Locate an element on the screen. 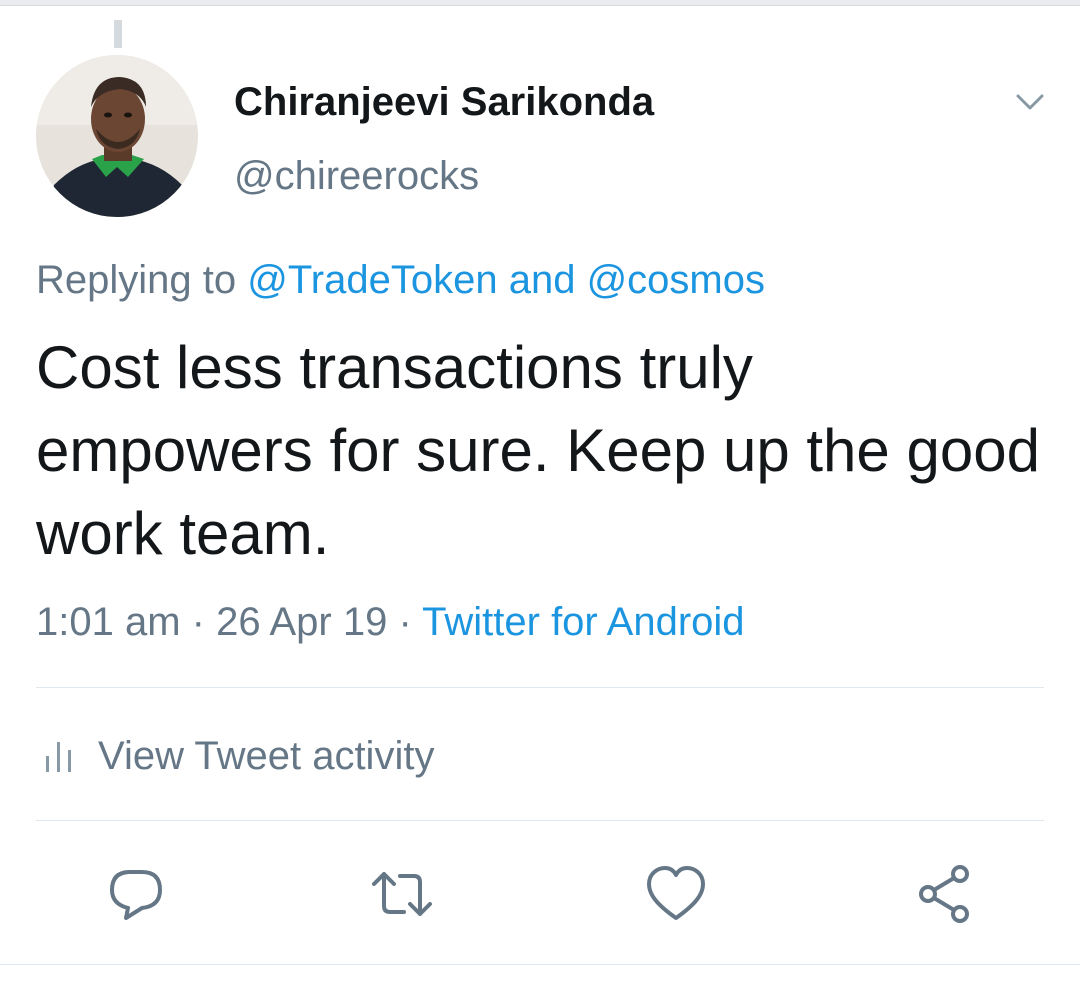 The image size is (1080, 990). mention-link-tradetoken: @TradeToken is located at coordinates (372, 280).